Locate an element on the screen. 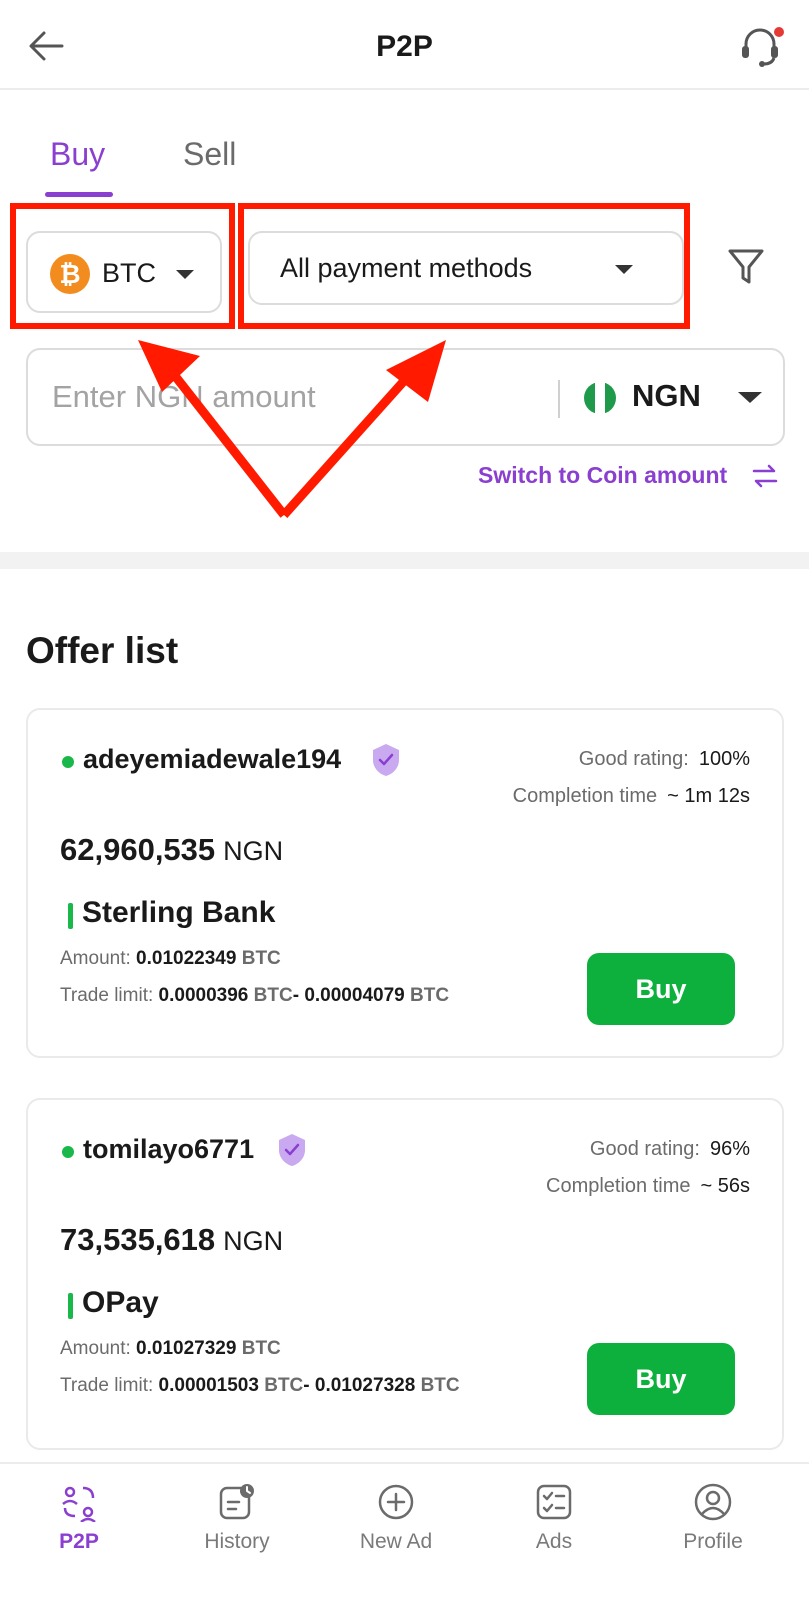 The image size is (809, 1600). page-title: P2P is located at coordinates (404, 46).